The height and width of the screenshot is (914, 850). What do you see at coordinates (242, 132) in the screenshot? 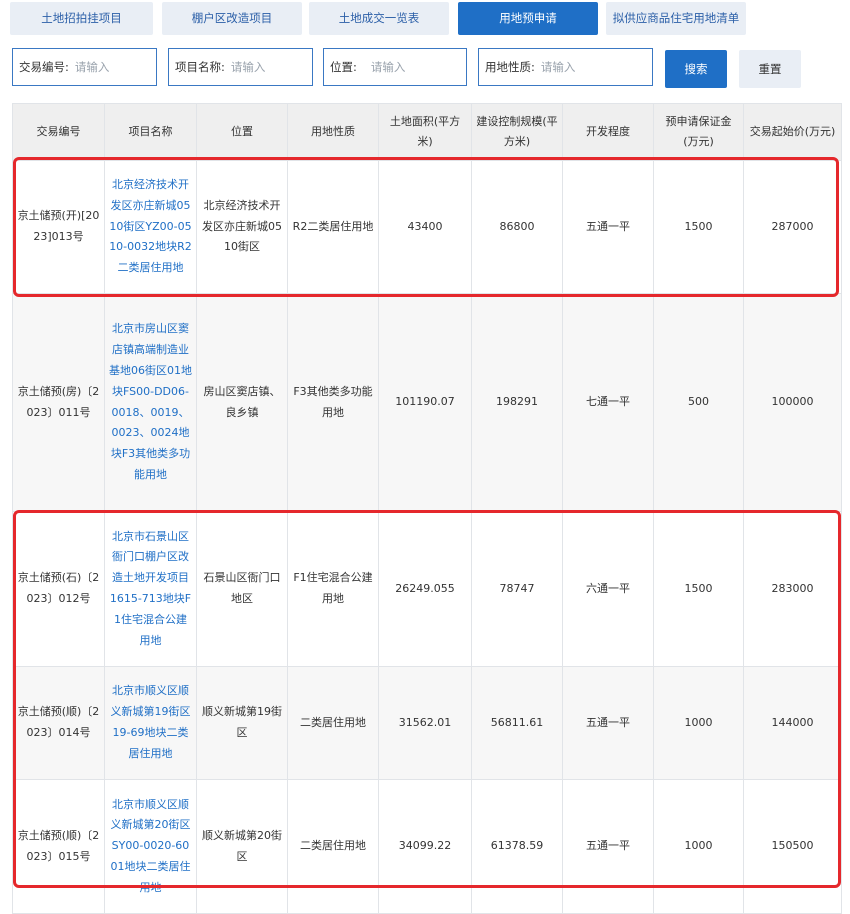
I see `header-location: 位置` at bounding box center [242, 132].